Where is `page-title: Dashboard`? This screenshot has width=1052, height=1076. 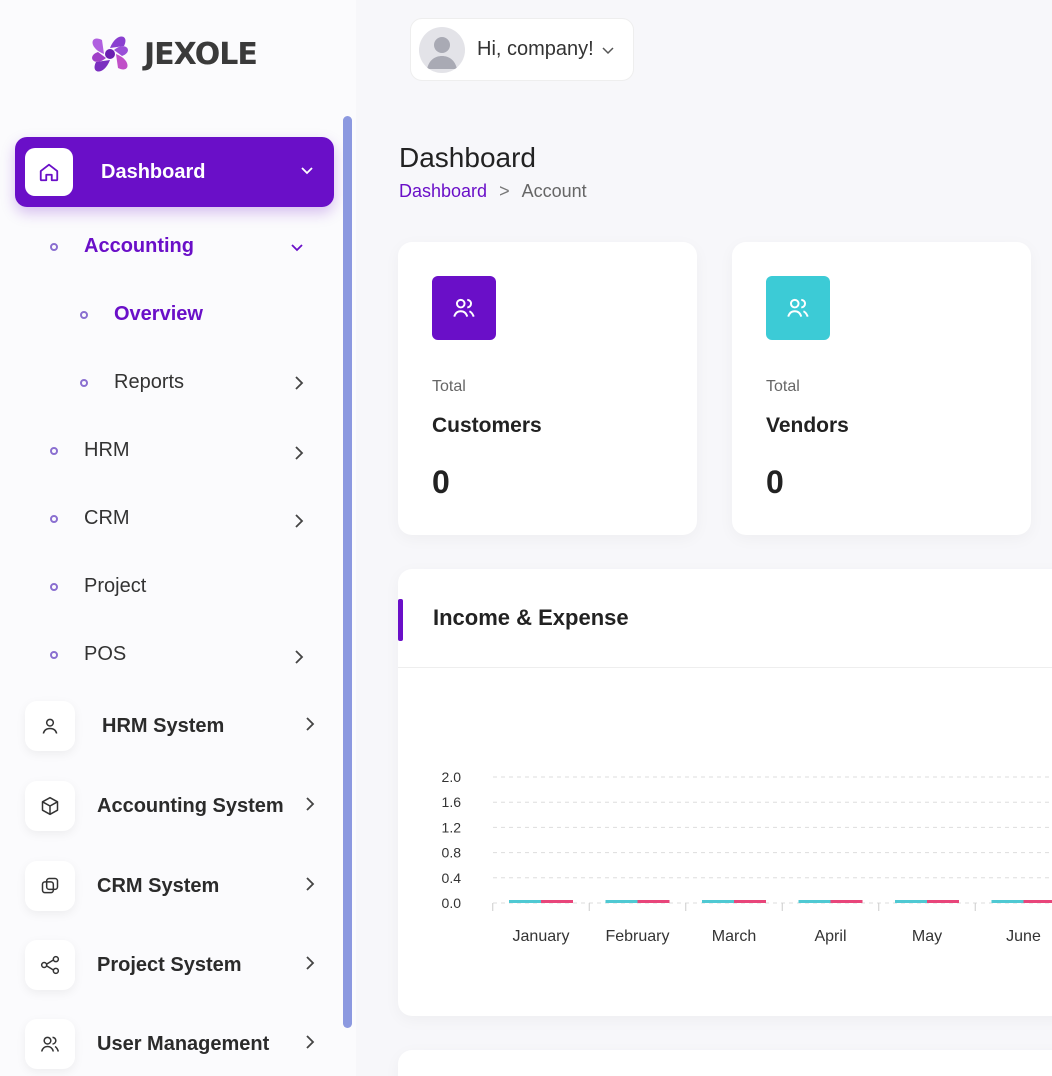
page-title: Dashboard is located at coordinates (467, 157).